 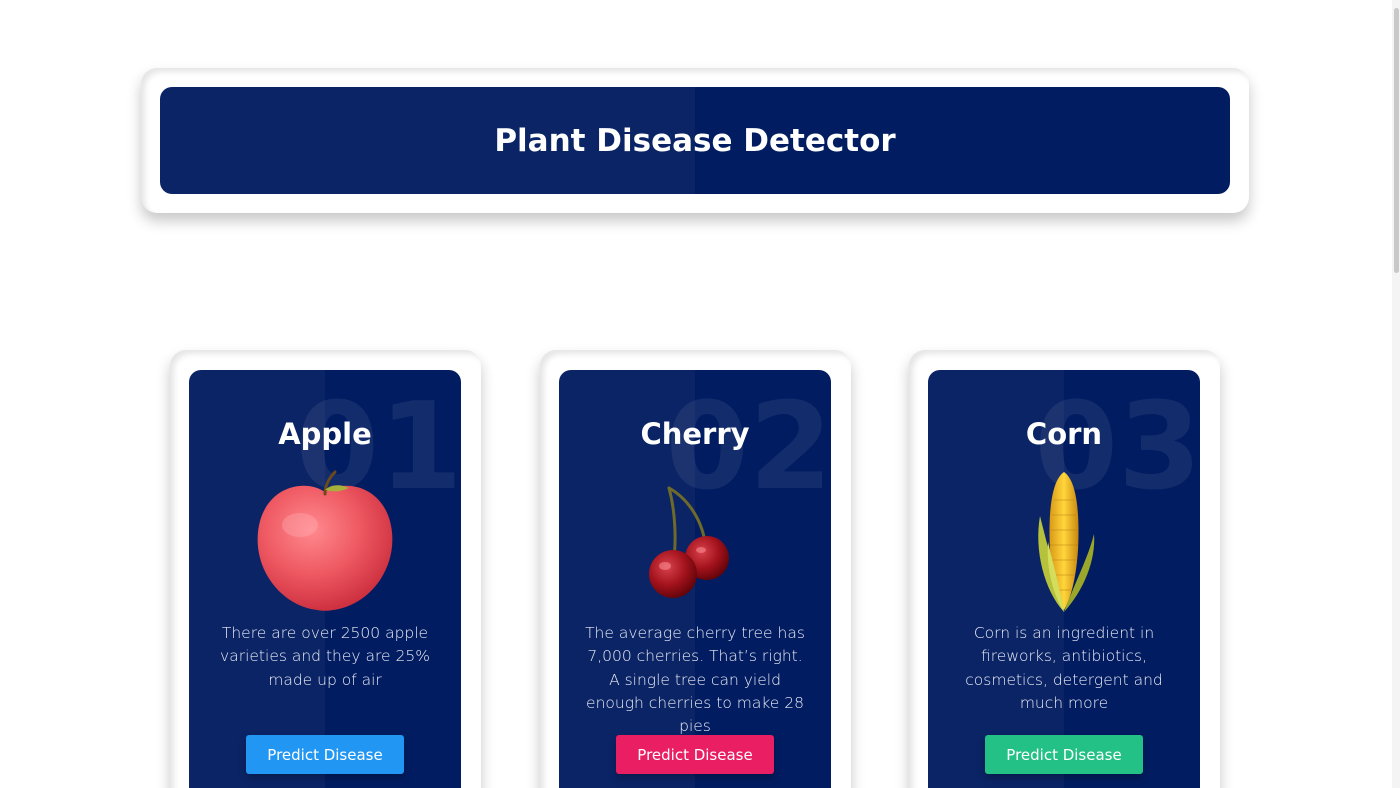 I want to click on predict-disease-button-corn: Predict Disease, so click(x=1064, y=754).